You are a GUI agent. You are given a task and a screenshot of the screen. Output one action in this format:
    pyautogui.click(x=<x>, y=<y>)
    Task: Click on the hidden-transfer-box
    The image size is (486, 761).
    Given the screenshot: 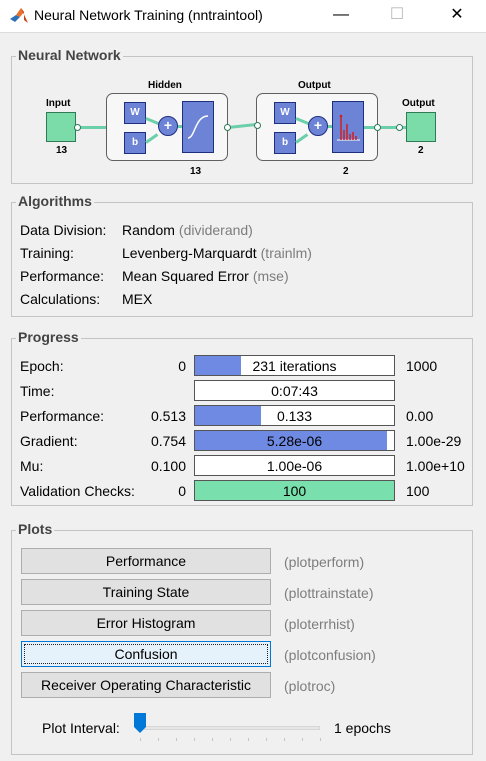 What is the action you would take?
    pyautogui.click(x=198, y=127)
    